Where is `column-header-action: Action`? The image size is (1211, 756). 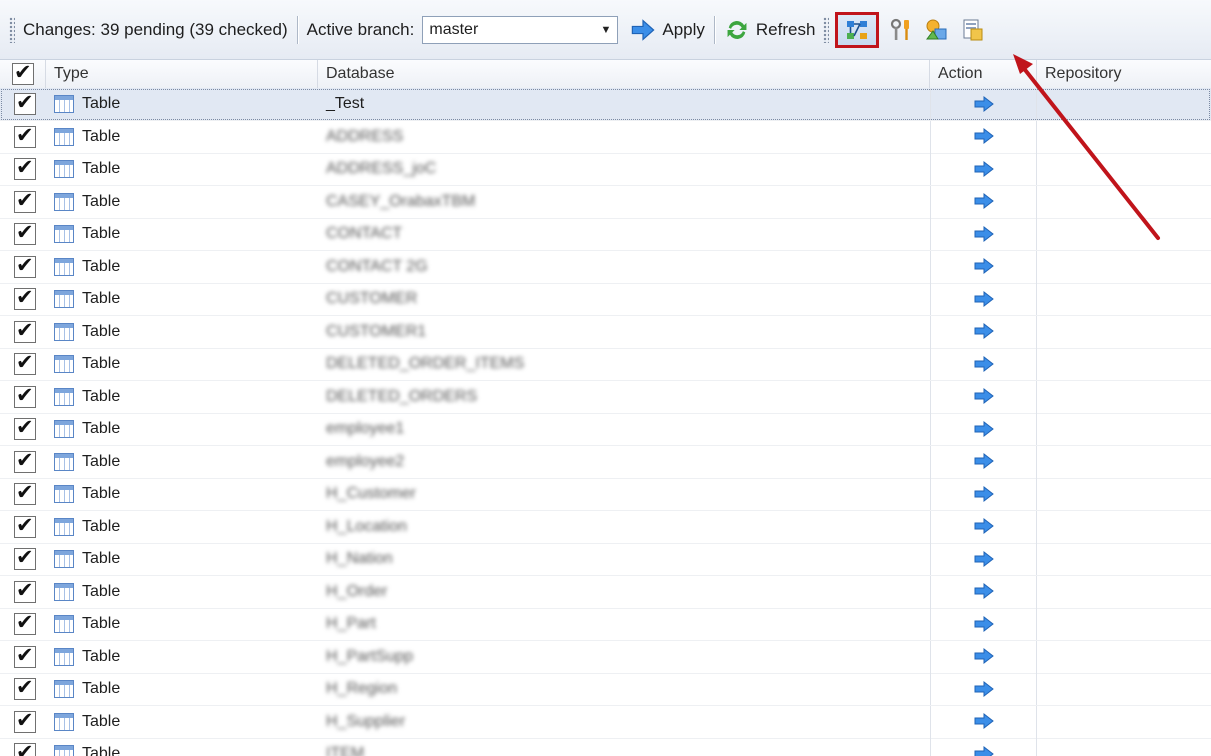
column-header-action: Action is located at coordinates (983, 74).